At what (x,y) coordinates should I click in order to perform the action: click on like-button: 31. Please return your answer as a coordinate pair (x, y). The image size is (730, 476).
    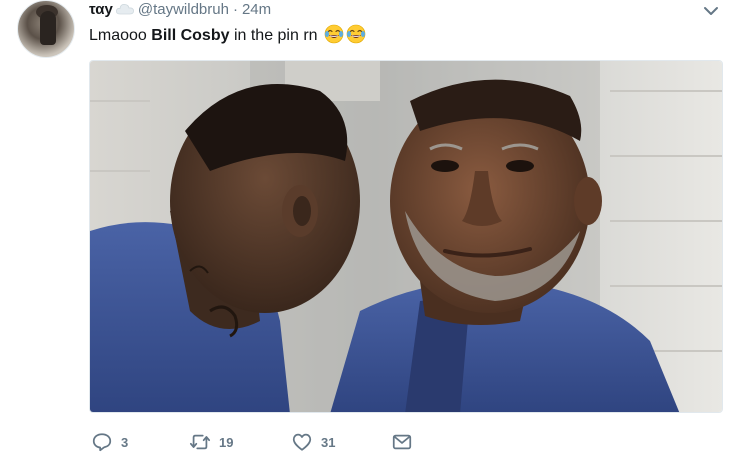
    Looking at the image, I should click on (313, 442).